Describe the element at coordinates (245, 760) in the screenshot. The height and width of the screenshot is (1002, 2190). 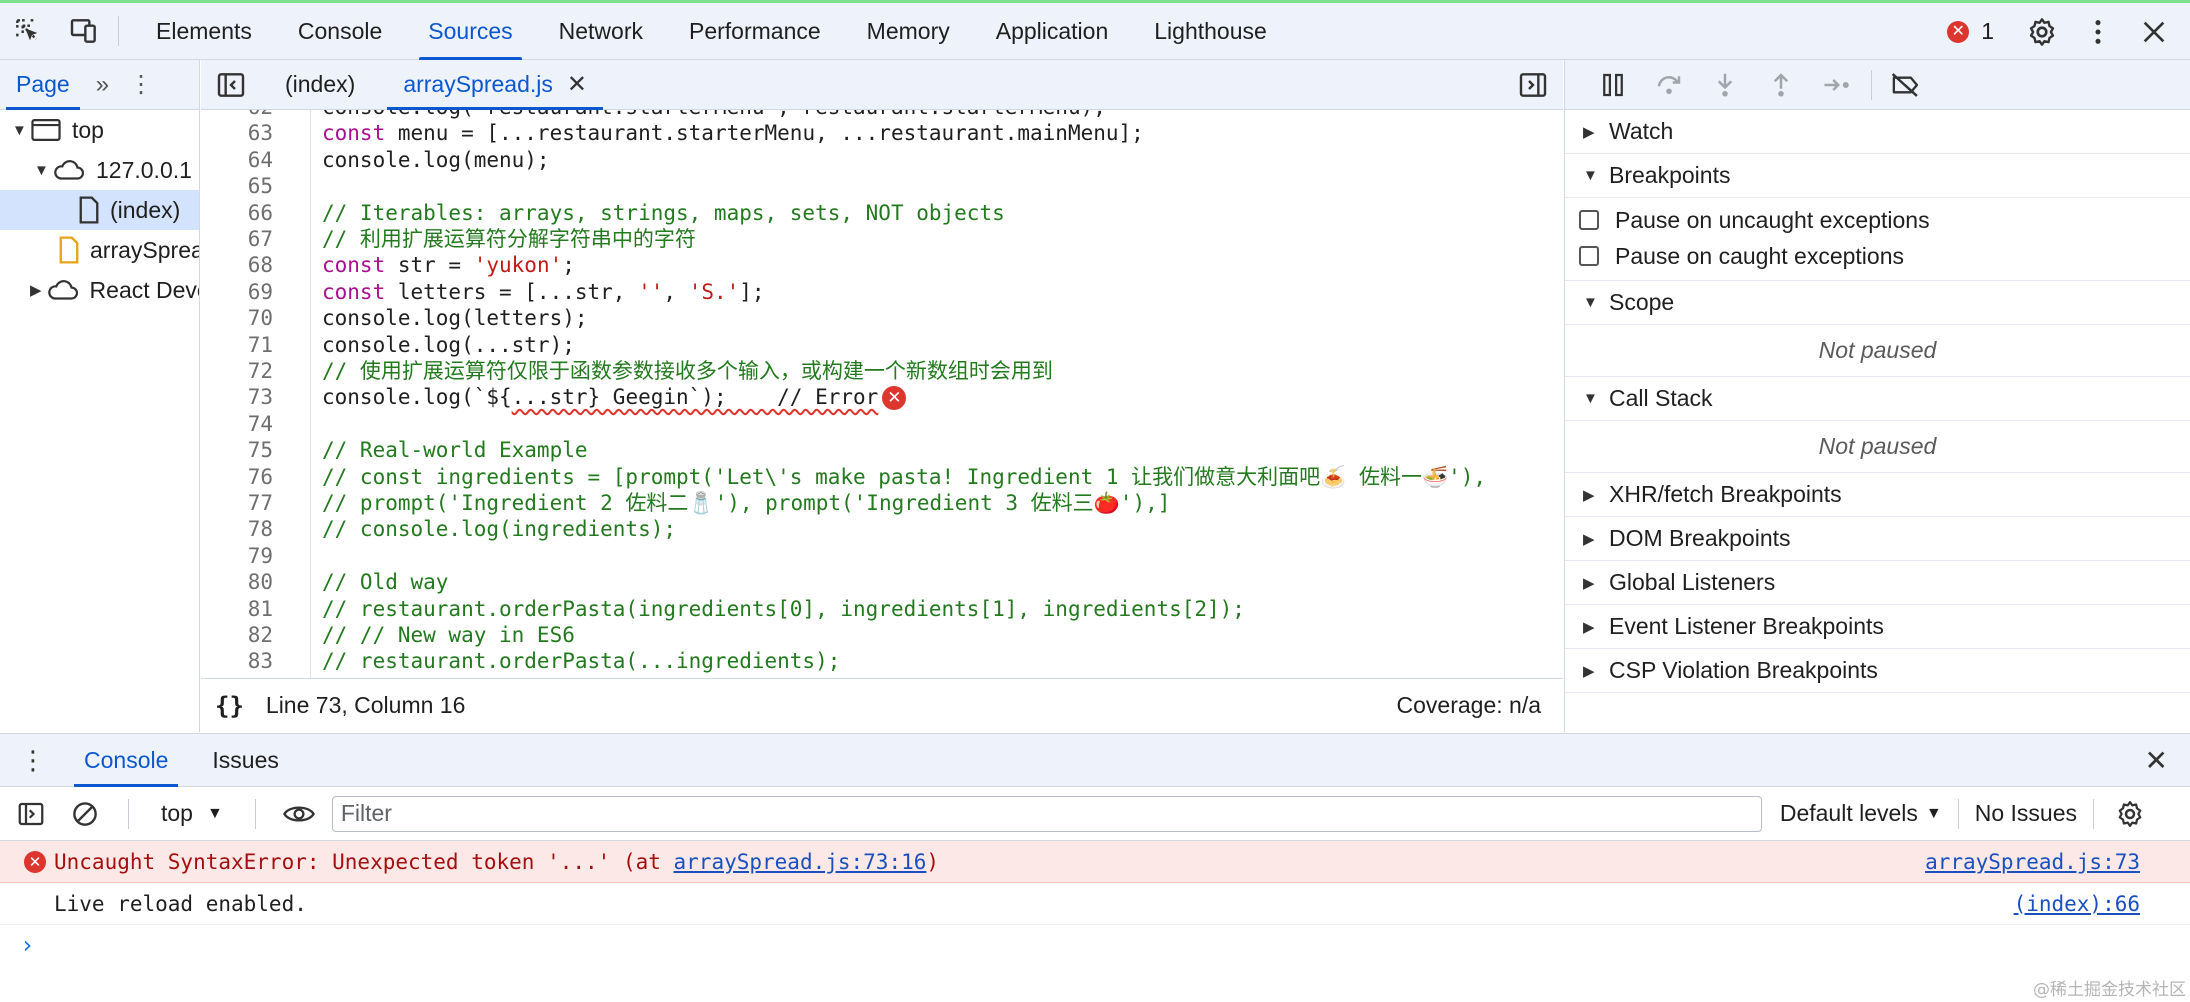
I see `drawer-tab-issues: Issues` at that location.